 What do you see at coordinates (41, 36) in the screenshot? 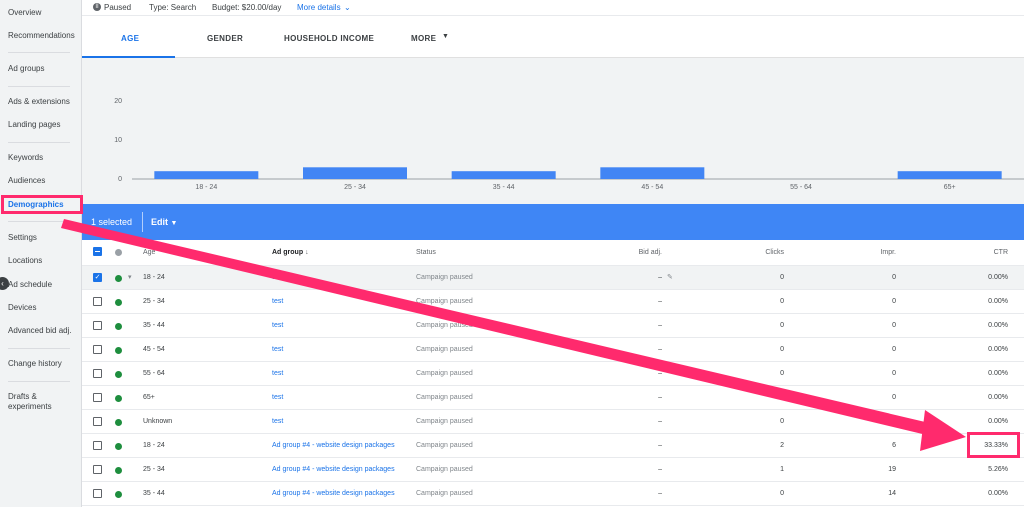
I see `sidebar-item-recommendations: Recommendations` at bounding box center [41, 36].